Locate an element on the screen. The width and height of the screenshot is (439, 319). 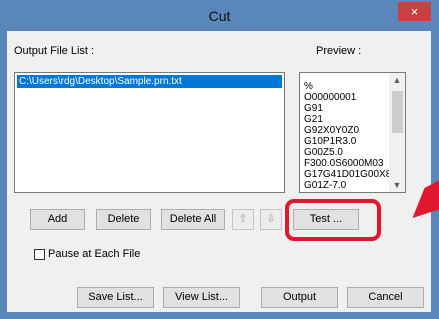
output-button: Output is located at coordinates (299, 297).